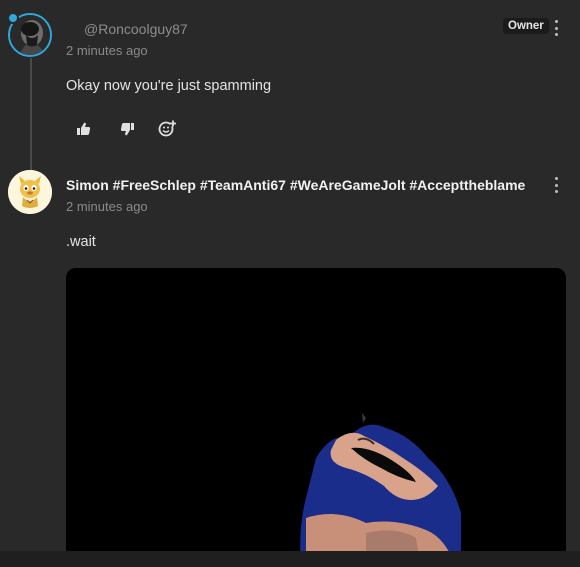 The width and height of the screenshot is (580, 567). I want to click on comment-text: .wait, so click(81, 242).